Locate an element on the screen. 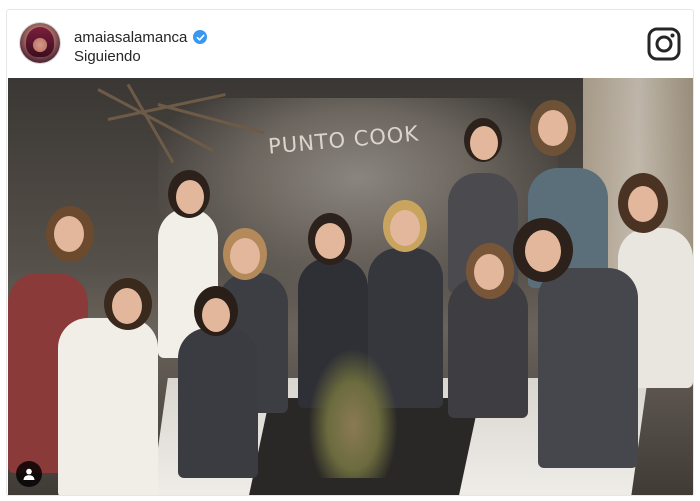  avatar-image is located at coordinates (40, 42).